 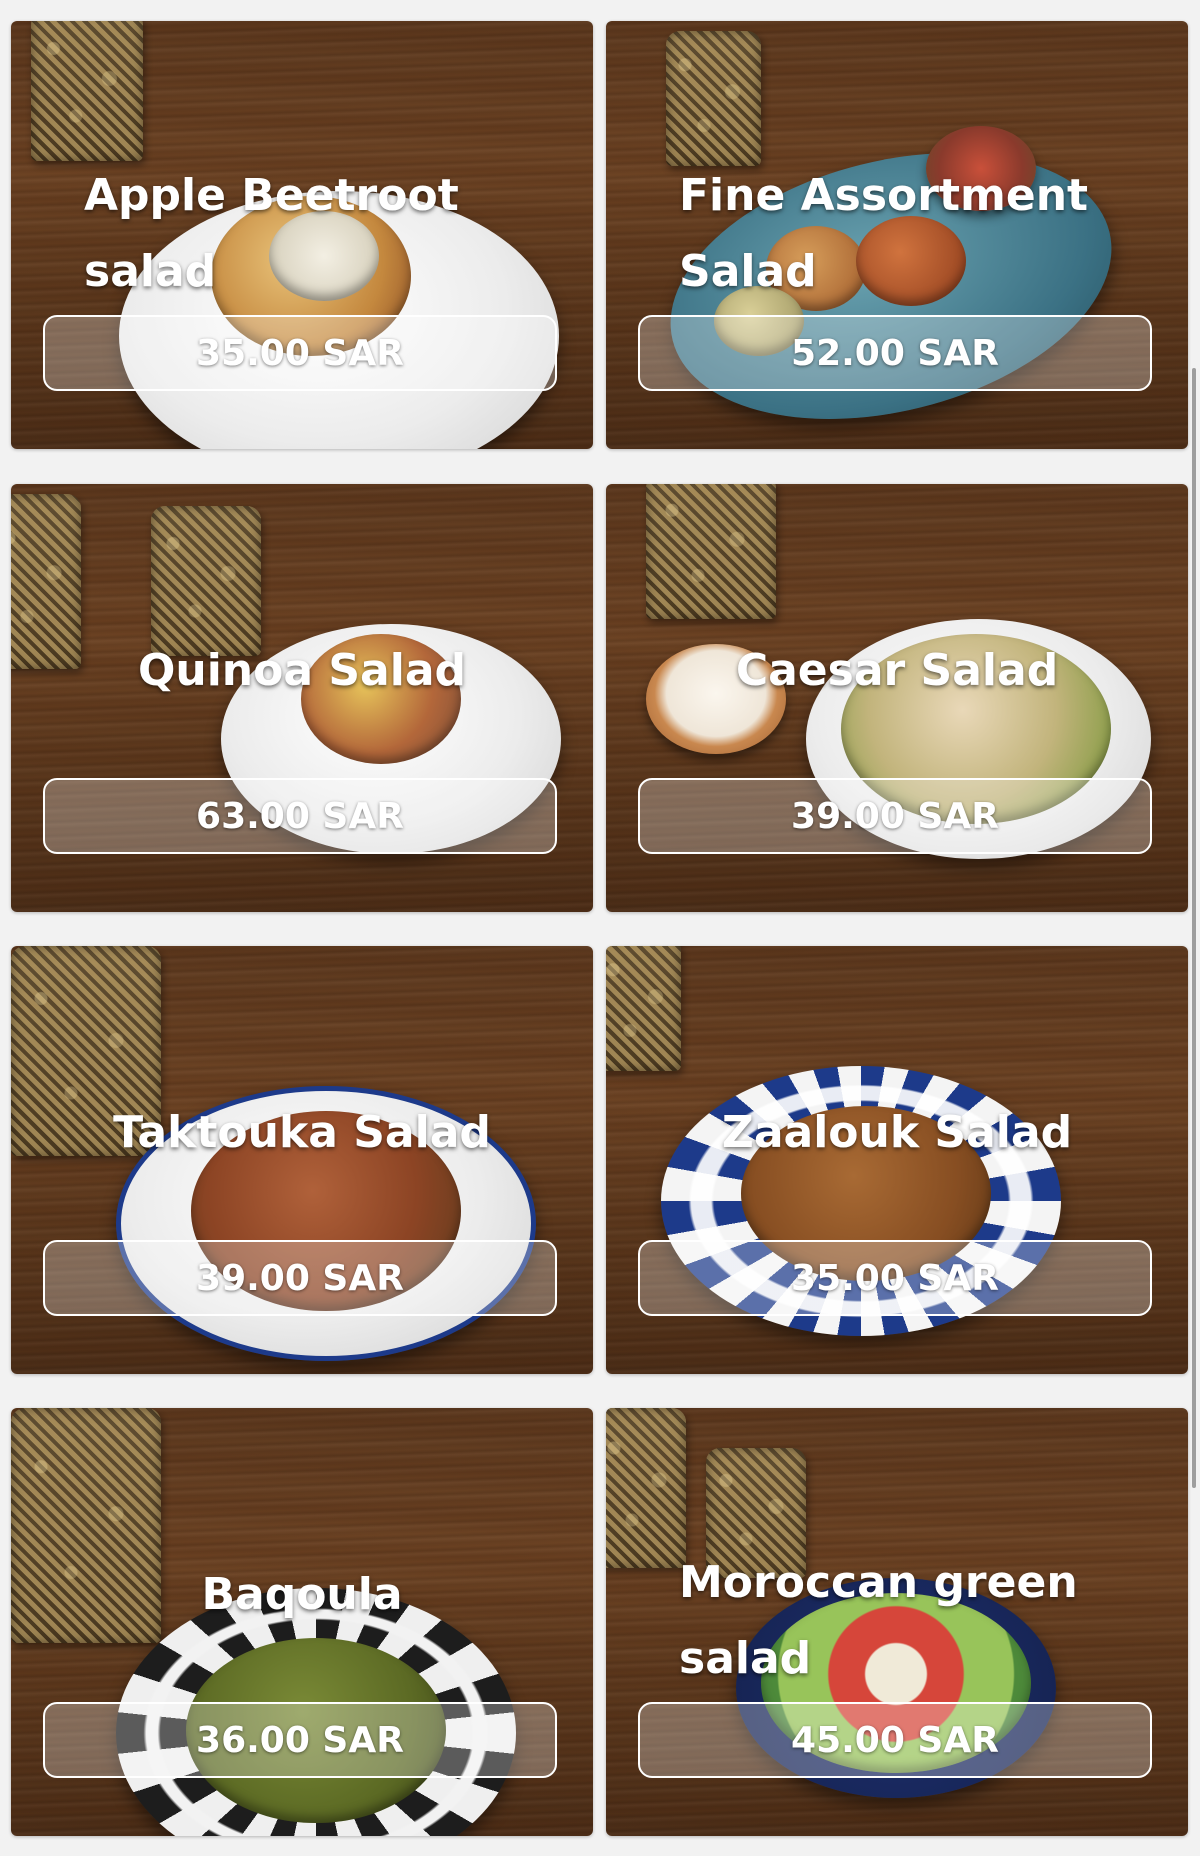 I want to click on price-box: 52.00 SAR, so click(x=895, y=353).